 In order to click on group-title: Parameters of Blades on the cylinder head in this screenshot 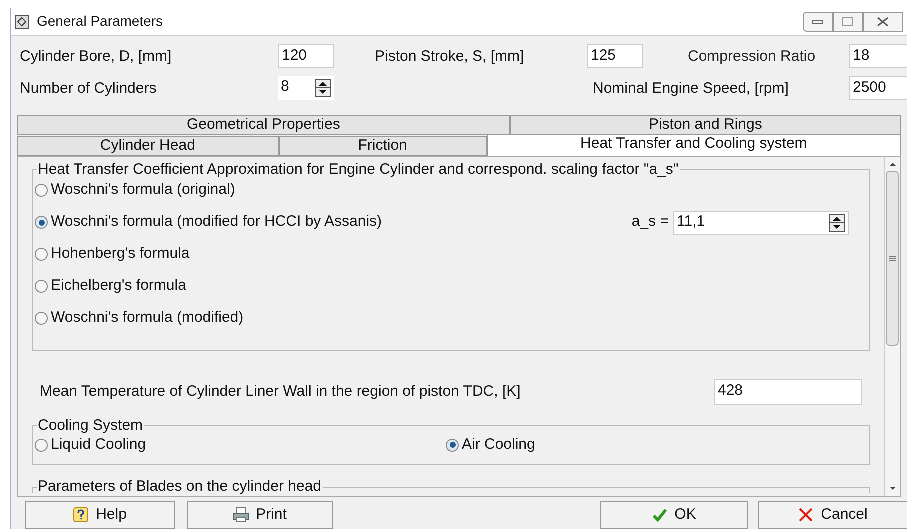, I will do `click(179, 486)`.